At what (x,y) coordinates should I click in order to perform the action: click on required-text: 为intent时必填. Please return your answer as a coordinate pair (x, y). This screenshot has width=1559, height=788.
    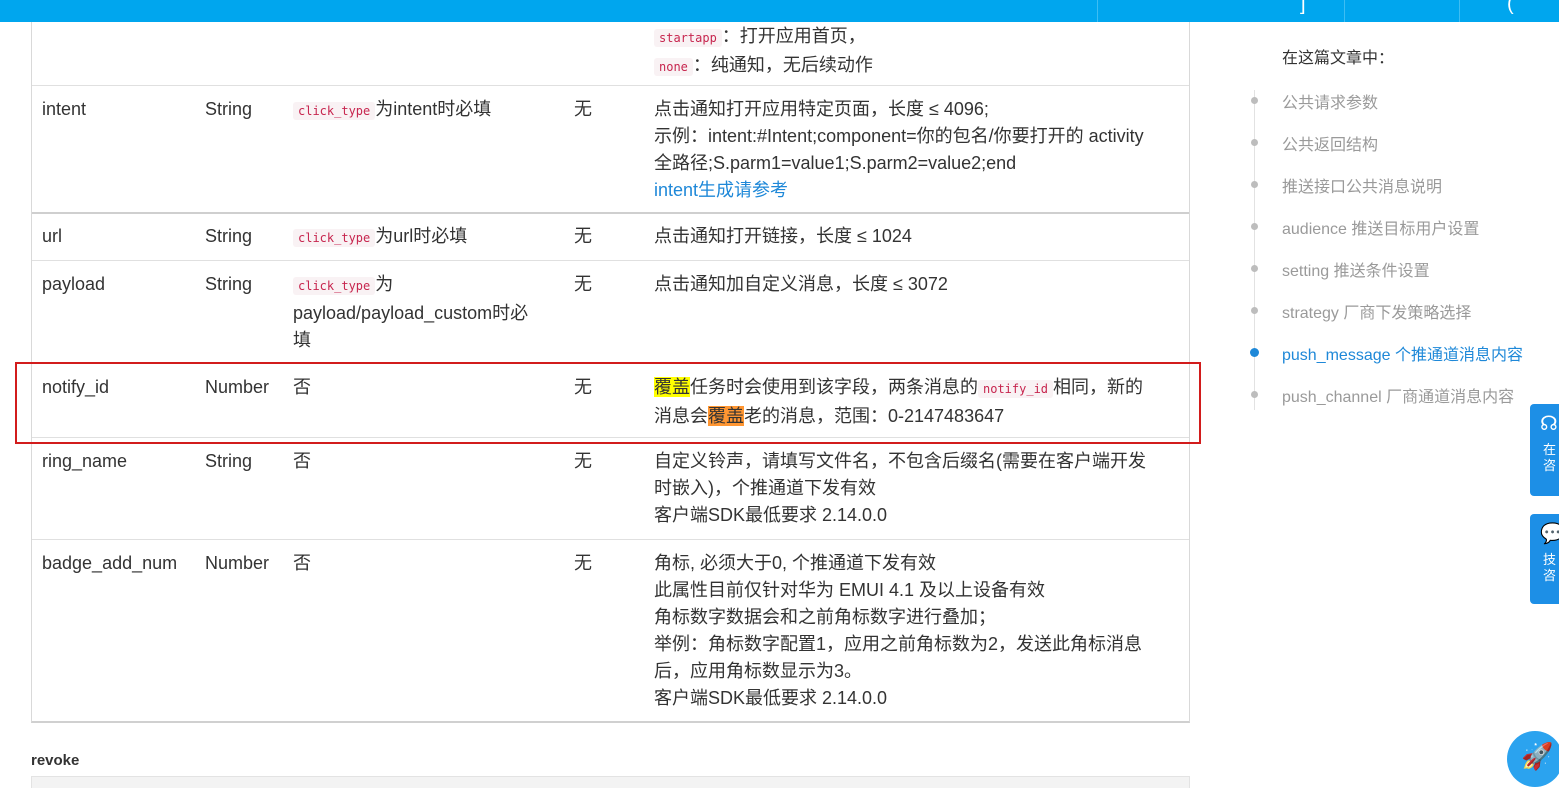
    Looking at the image, I should click on (433, 109).